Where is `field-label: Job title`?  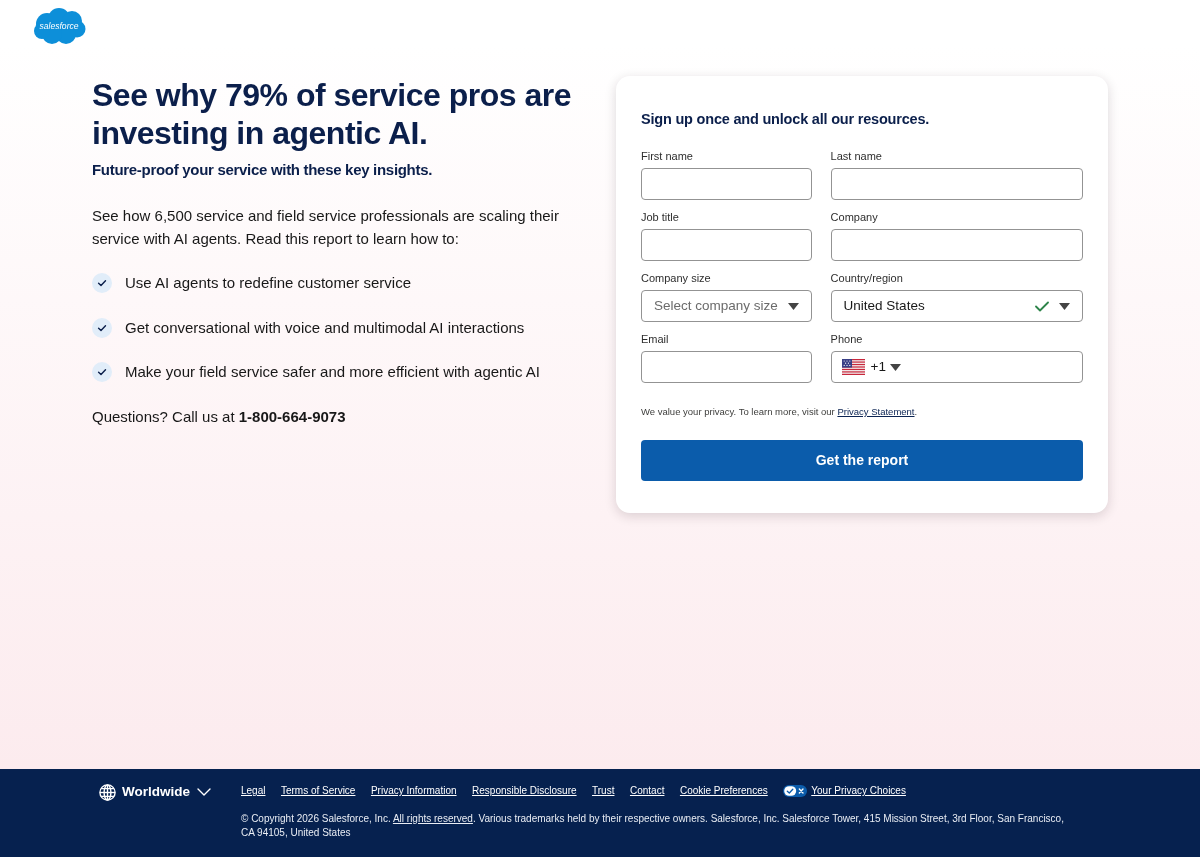 field-label: Job title is located at coordinates (660, 217).